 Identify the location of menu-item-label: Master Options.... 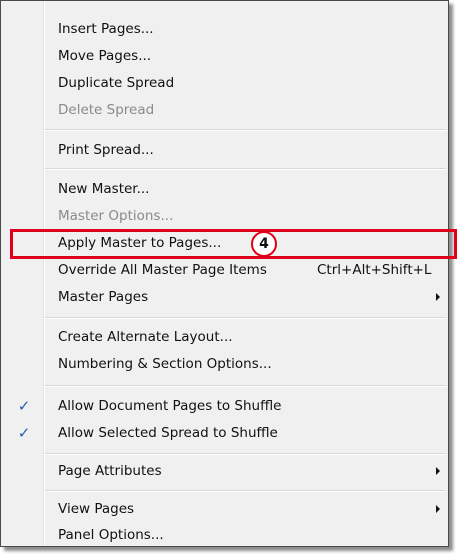
(116, 216).